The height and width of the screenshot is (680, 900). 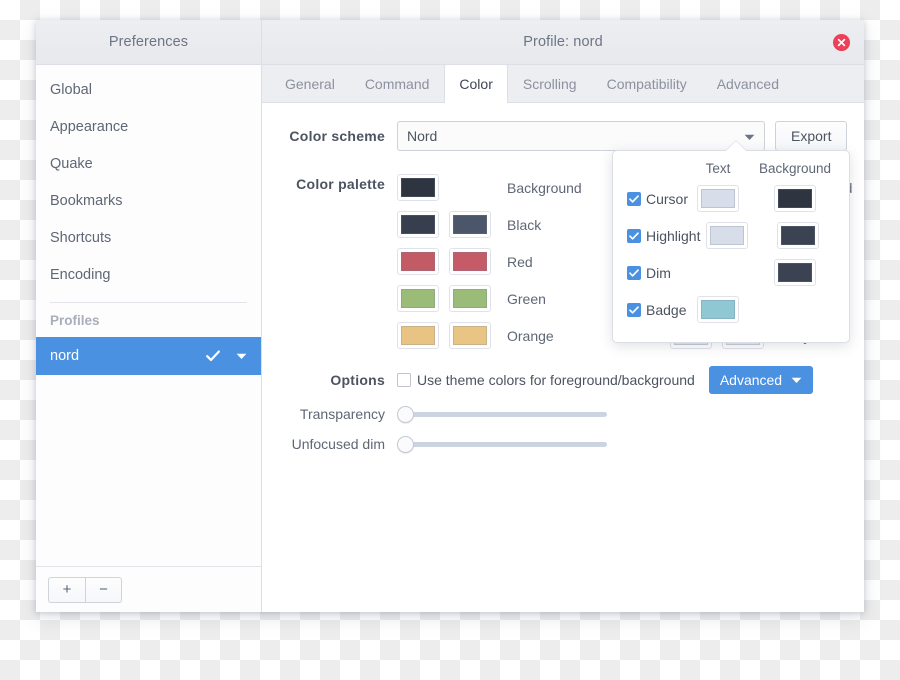 I want to click on highlight-label: Highlight, so click(x=673, y=235).